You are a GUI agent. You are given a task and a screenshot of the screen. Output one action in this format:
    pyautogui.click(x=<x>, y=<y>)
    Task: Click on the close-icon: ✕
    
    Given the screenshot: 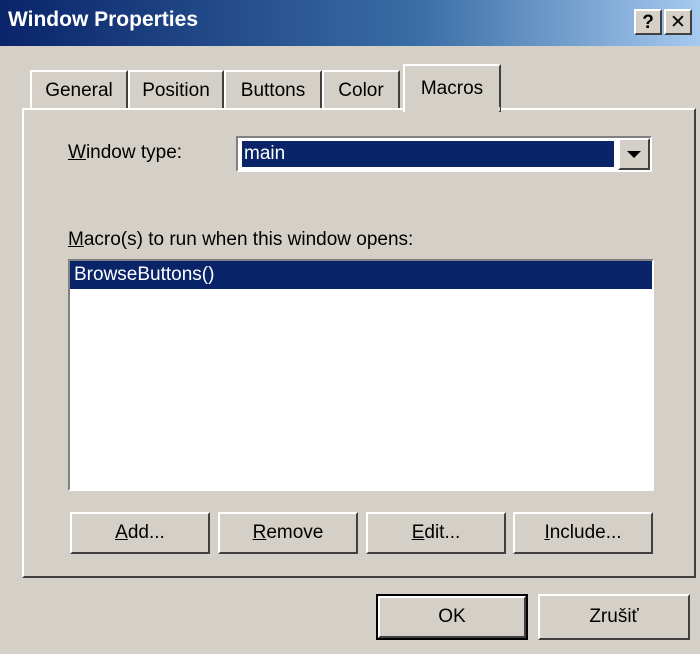 What is the action you would take?
    pyautogui.click(x=678, y=22)
    